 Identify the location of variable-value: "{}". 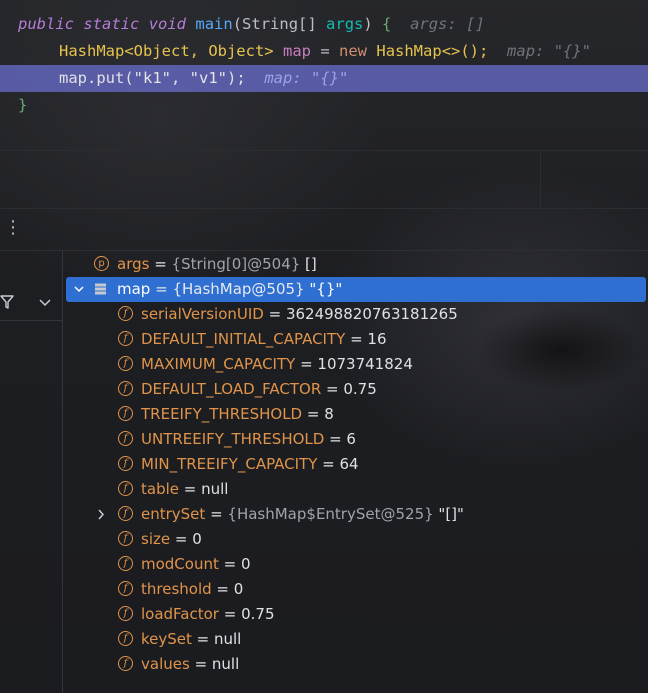
(323, 289).